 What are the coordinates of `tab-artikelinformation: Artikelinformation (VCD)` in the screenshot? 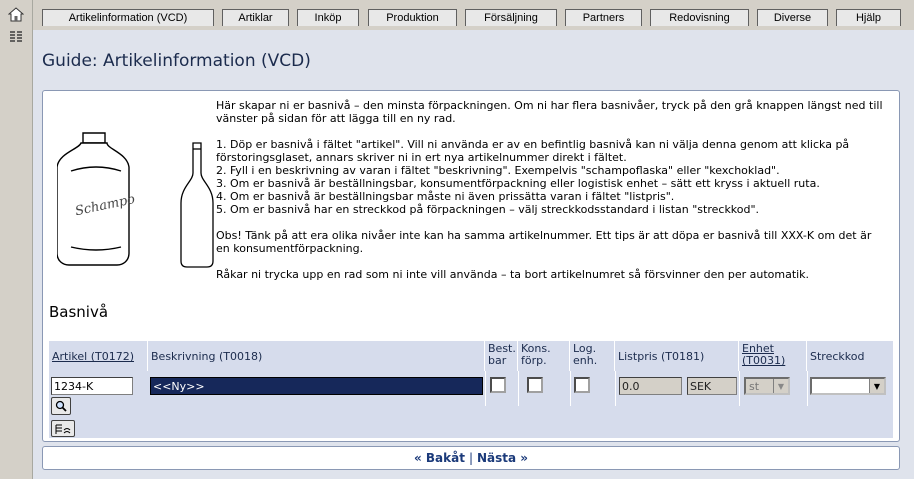 It's located at (128, 17).